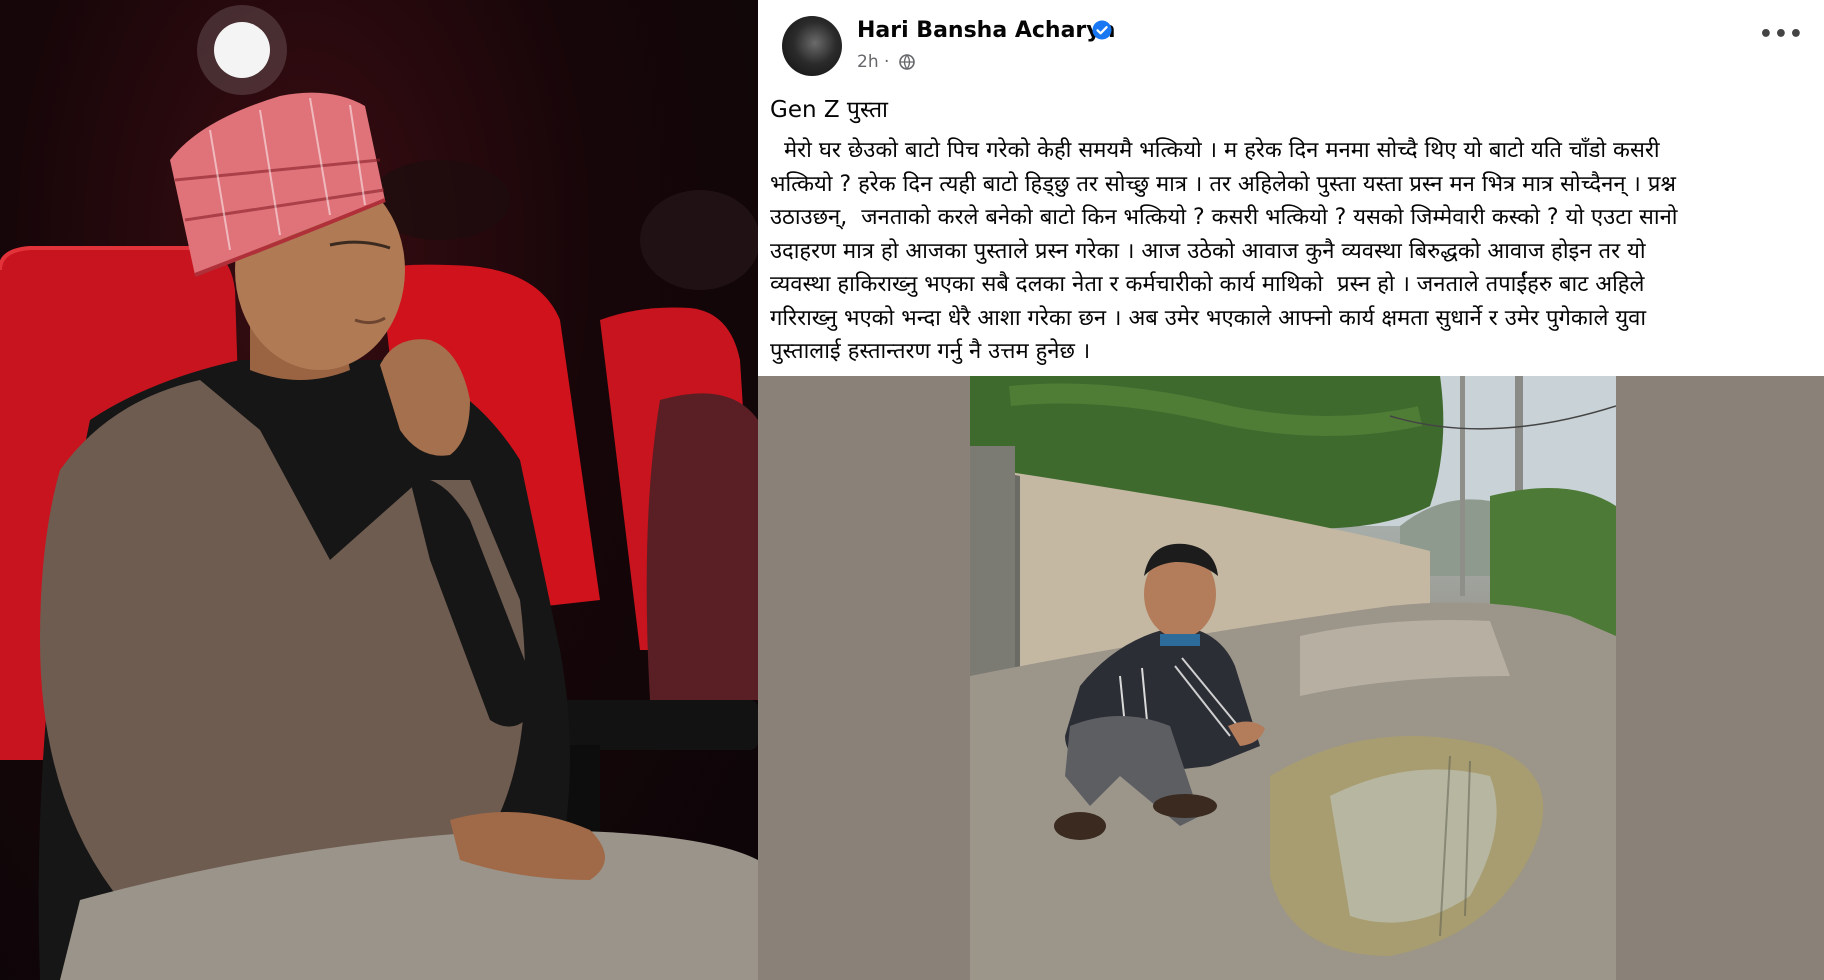 This screenshot has height=980, width=1824. What do you see at coordinates (812, 46) in the screenshot?
I see `author-avatar` at bounding box center [812, 46].